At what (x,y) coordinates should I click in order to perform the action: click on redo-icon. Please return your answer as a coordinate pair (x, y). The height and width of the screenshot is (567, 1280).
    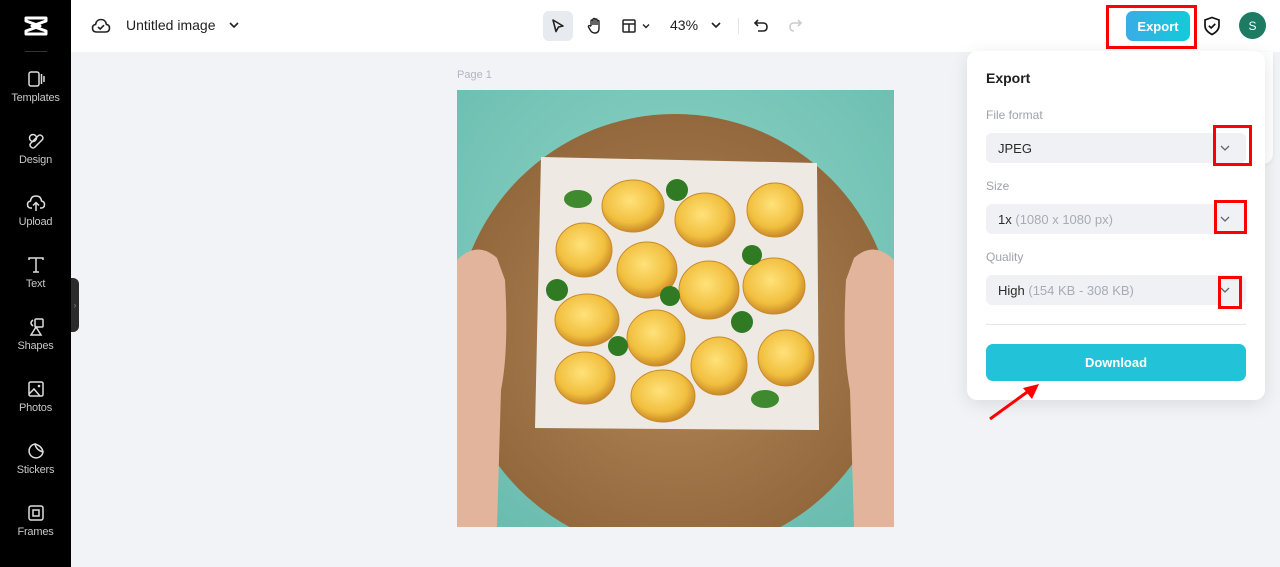
    Looking at the image, I should click on (795, 26).